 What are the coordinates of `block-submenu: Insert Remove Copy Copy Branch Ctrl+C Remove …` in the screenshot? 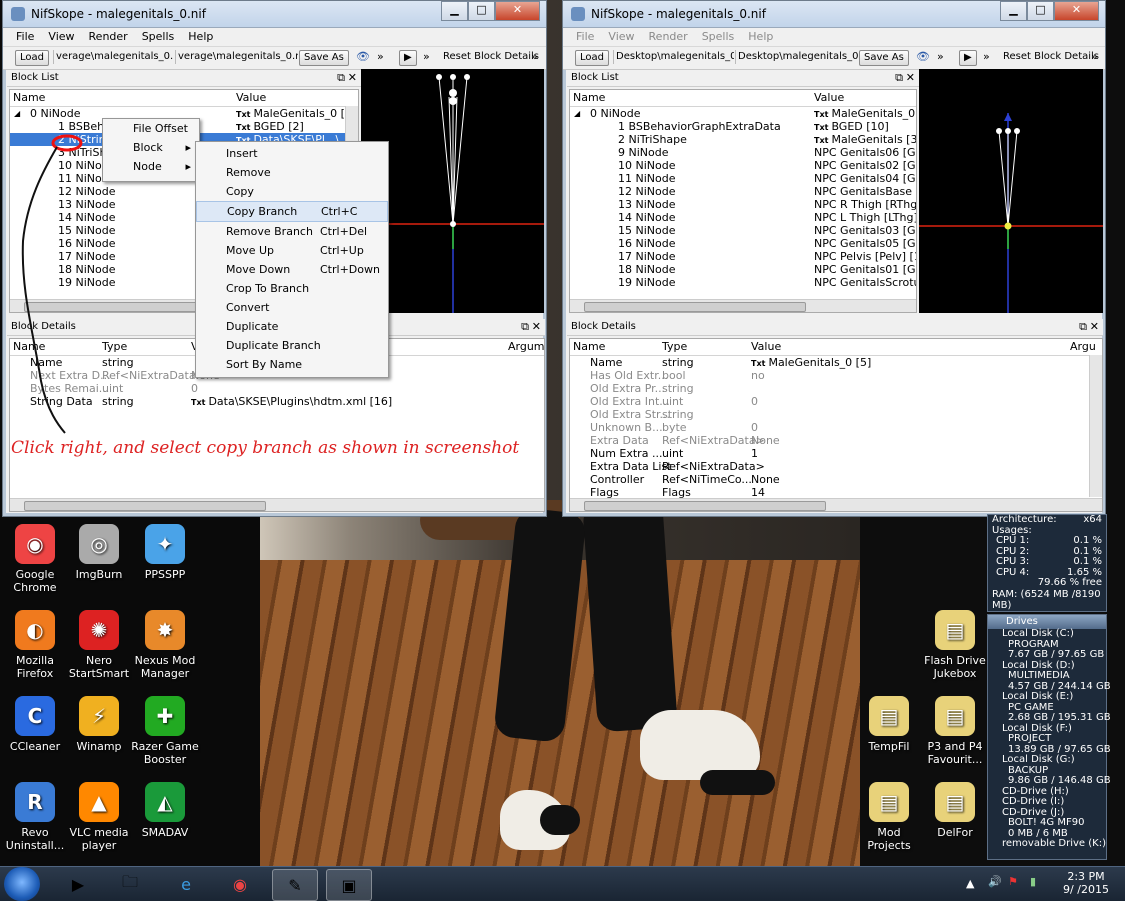 It's located at (292, 259).